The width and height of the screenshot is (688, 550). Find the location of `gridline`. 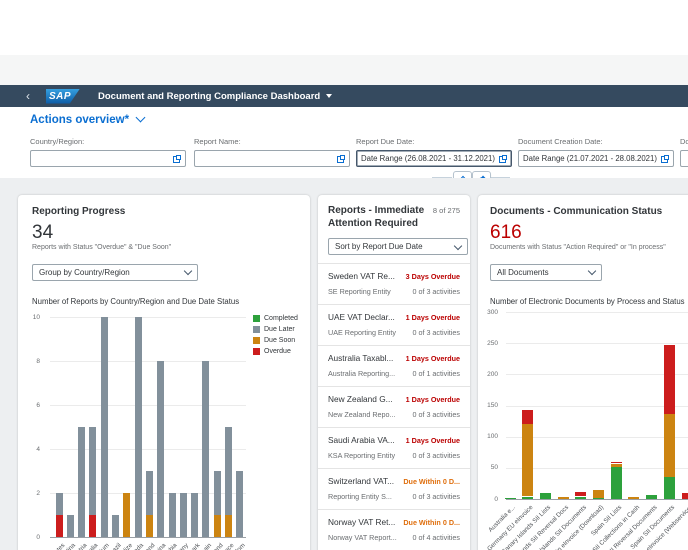

gridline is located at coordinates (597, 344).